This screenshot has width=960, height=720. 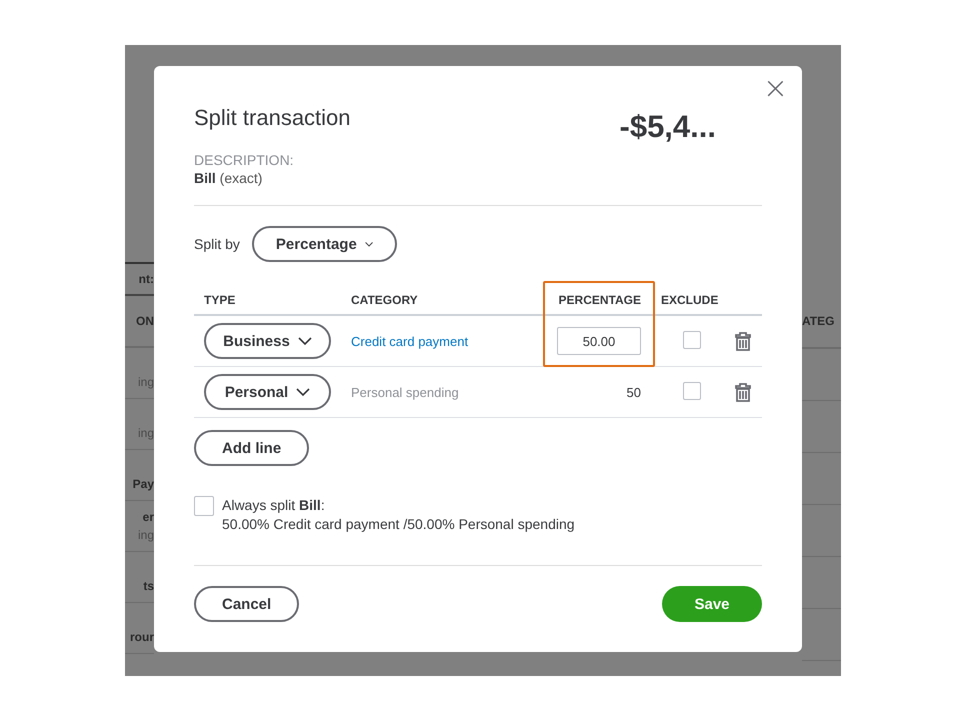 What do you see at coordinates (409, 341) in the screenshot?
I see `category-link: Credit card payment` at bounding box center [409, 341].